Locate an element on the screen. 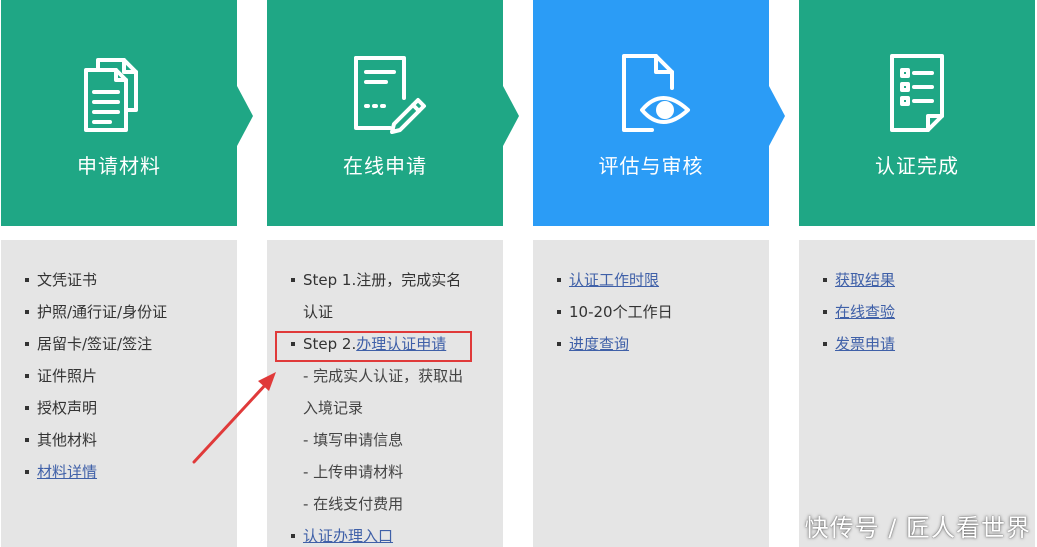 The height and width of the screenshot is (547, 1037). step-title: 在线申请 is located at coordinates (385, 166).